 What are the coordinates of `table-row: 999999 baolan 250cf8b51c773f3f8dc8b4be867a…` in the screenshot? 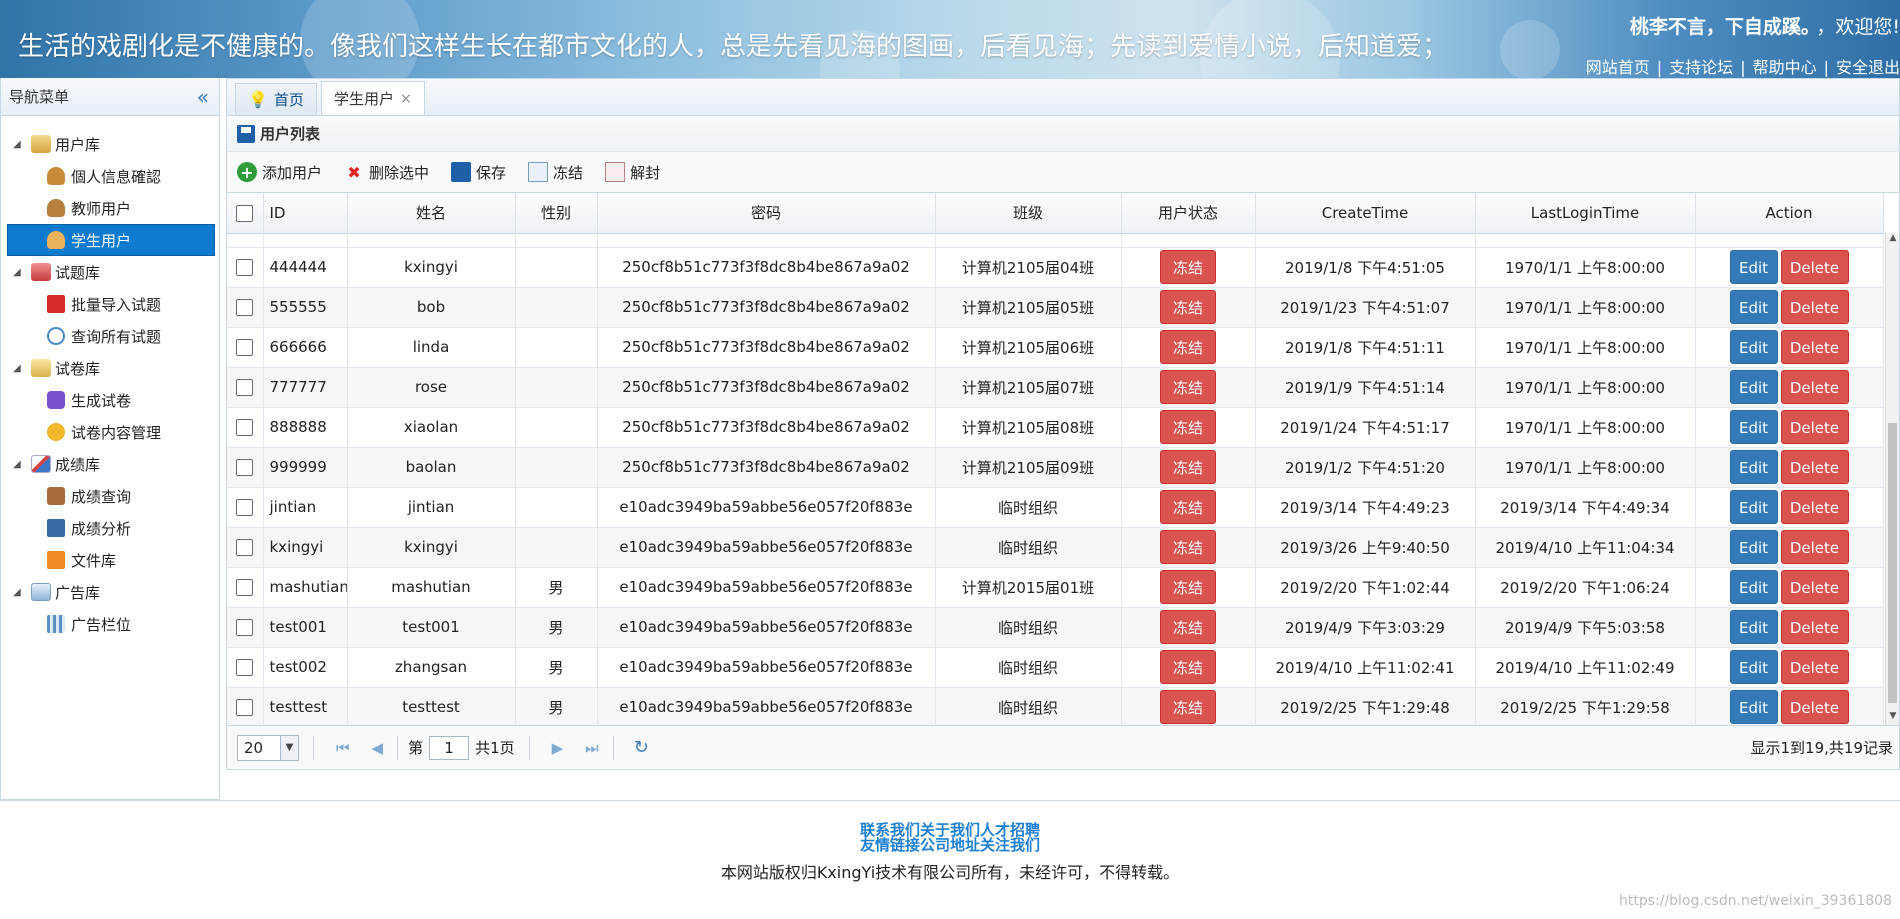 It's located at (1055, 467).